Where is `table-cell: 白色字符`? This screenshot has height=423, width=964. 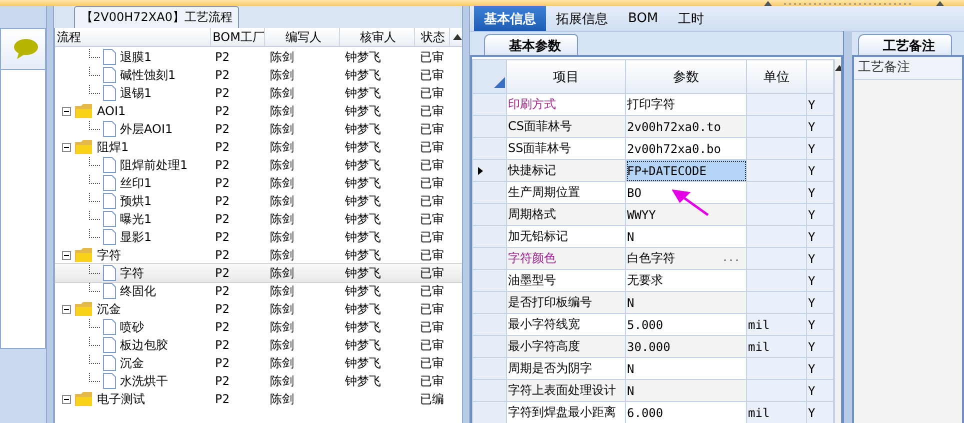 table-cell: 白色字符 is located at coordinates (651, 258).